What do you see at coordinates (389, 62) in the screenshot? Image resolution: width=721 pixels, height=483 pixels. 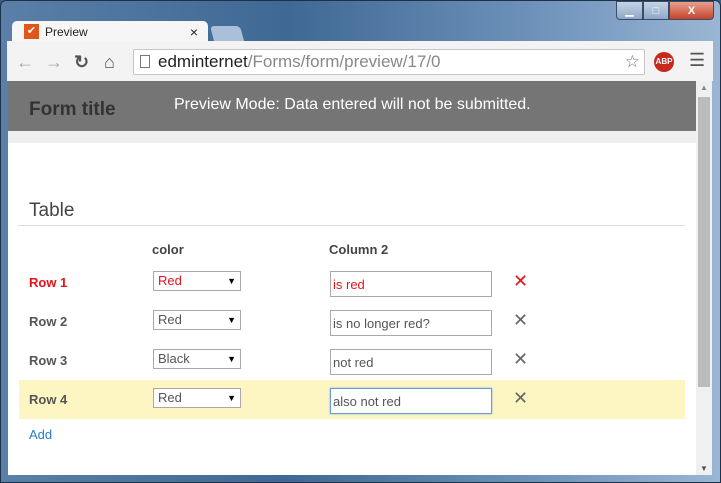 I see `address-bar: edminternet/Forms/form/preview/17/0 ☆` at bounding box center [389, 62].